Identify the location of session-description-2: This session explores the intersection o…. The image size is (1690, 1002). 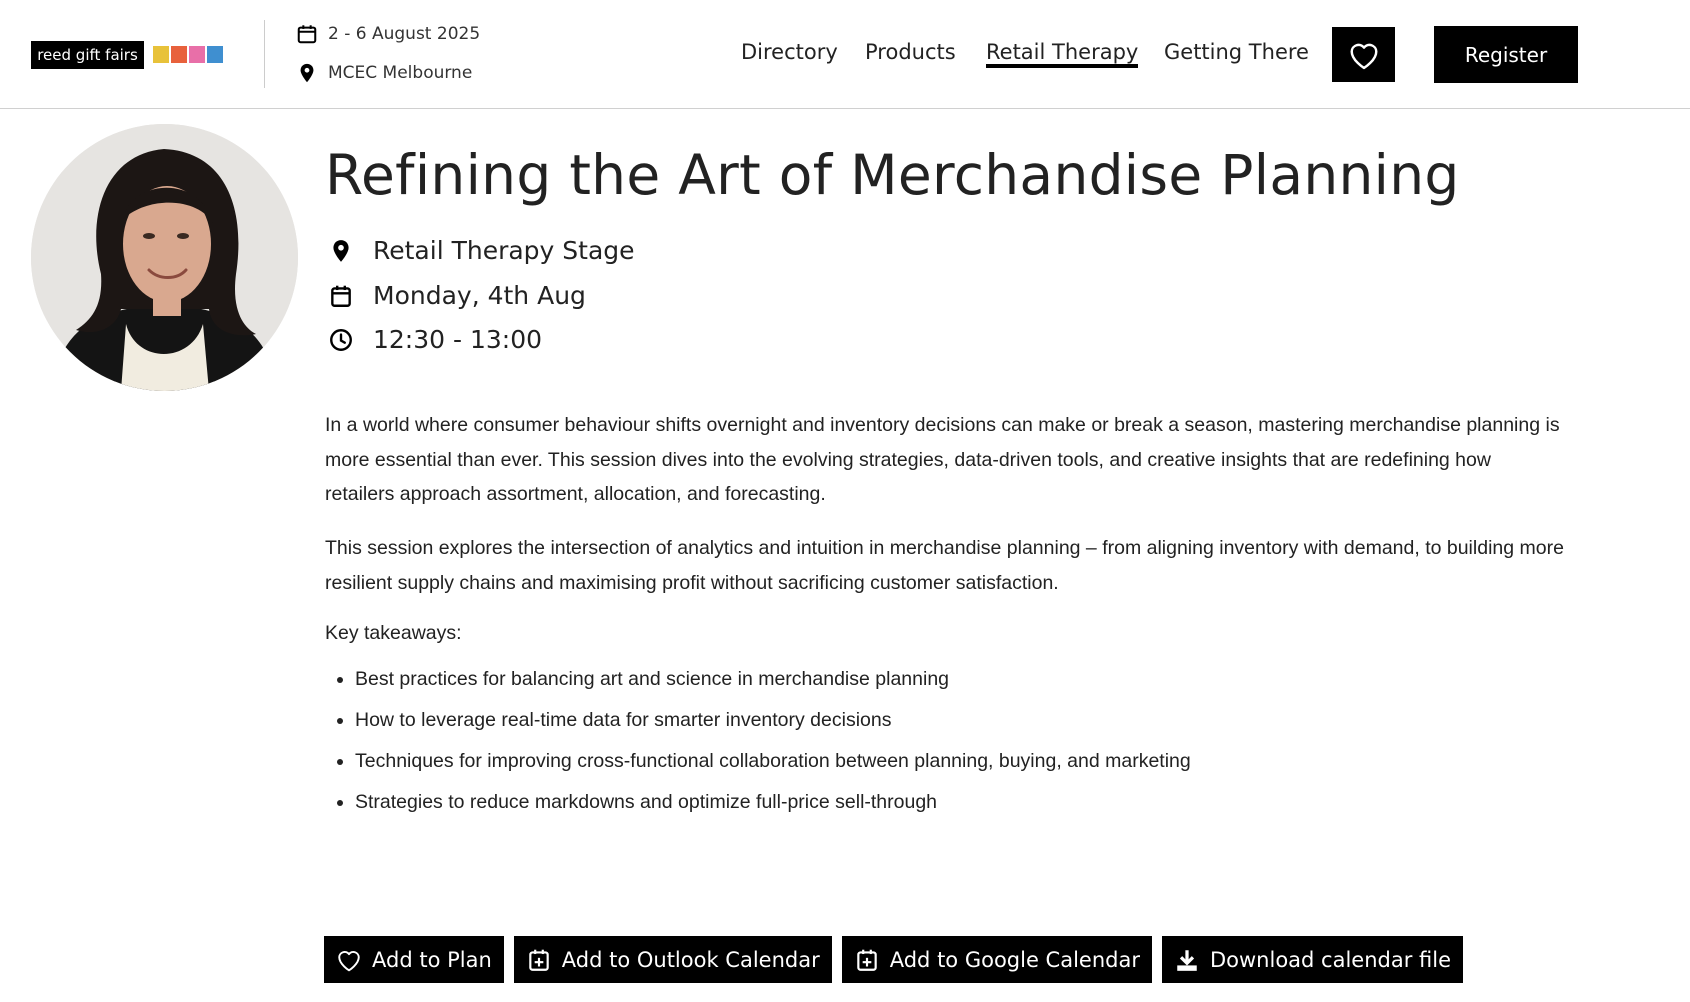
(944, 565).